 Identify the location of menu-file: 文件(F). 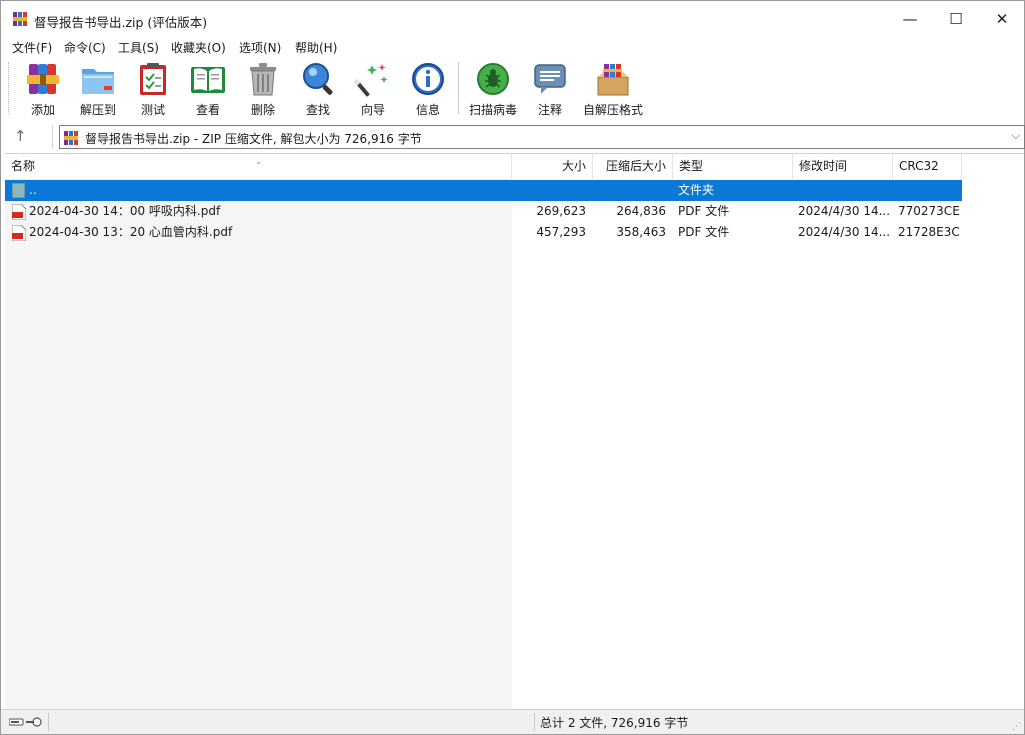
(32, 47).